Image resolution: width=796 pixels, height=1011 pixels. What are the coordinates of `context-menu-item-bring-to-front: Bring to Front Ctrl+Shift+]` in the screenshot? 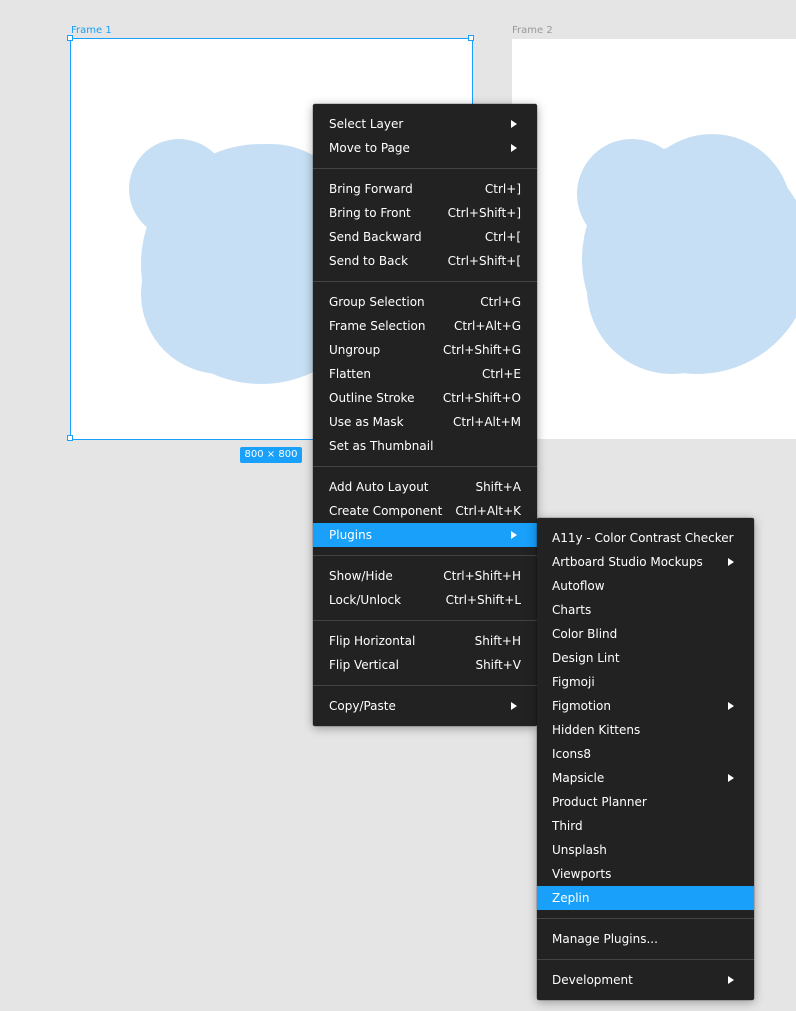 It's located at (425, 213).